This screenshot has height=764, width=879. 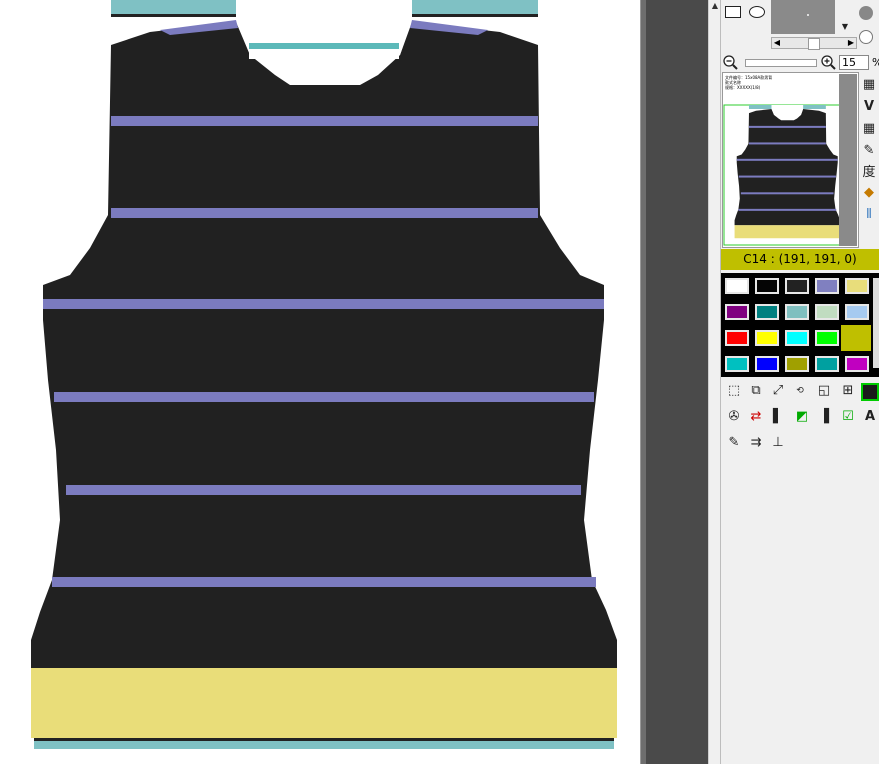 I want to click on zoom-controls: 15 %, so click(x=800, y=63).